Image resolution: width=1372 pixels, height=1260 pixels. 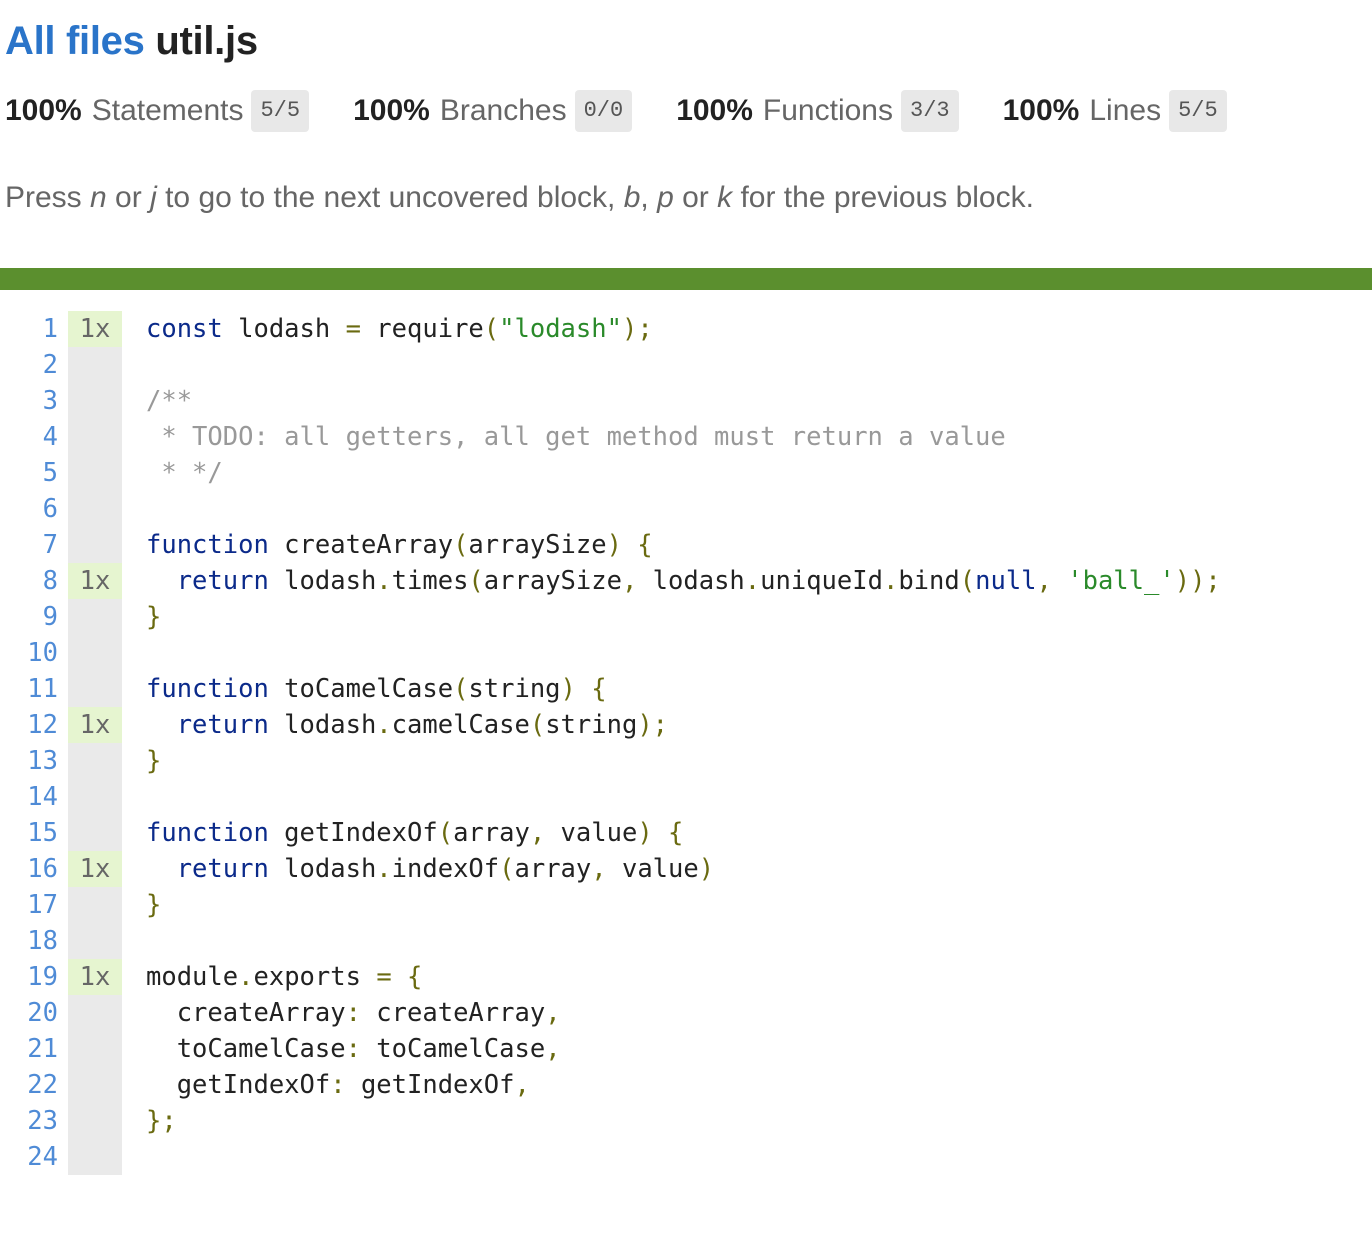 I want to click on line-number-link: 18, so click(x=29, y=941).